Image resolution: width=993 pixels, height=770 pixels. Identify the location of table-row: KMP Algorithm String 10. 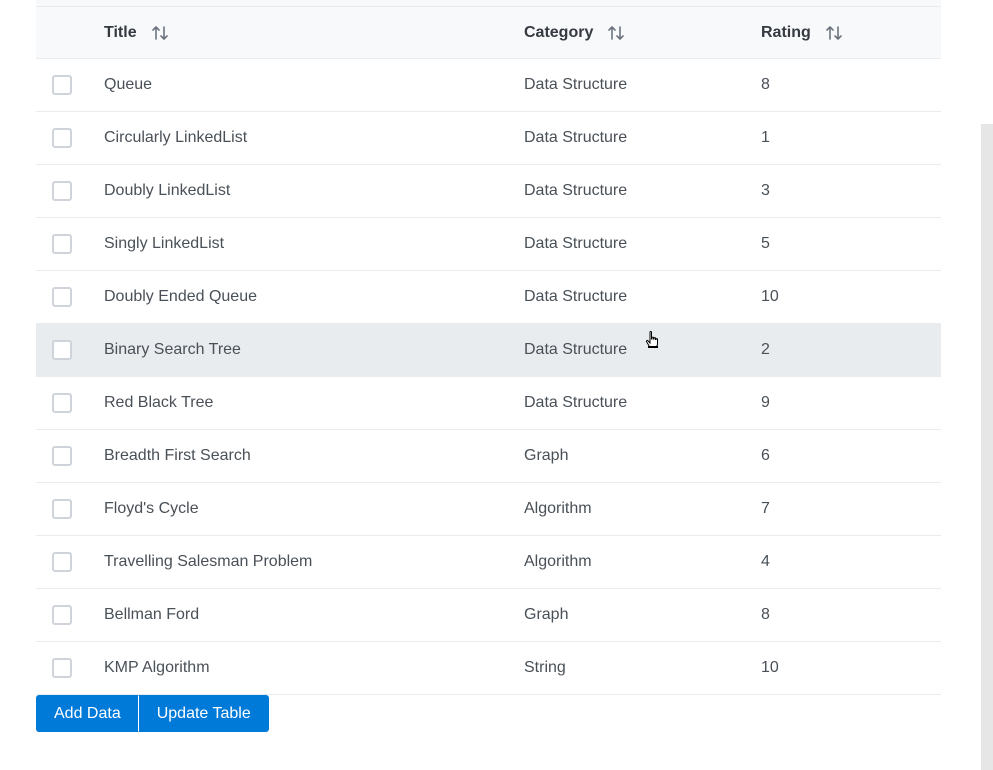
(488, 668).